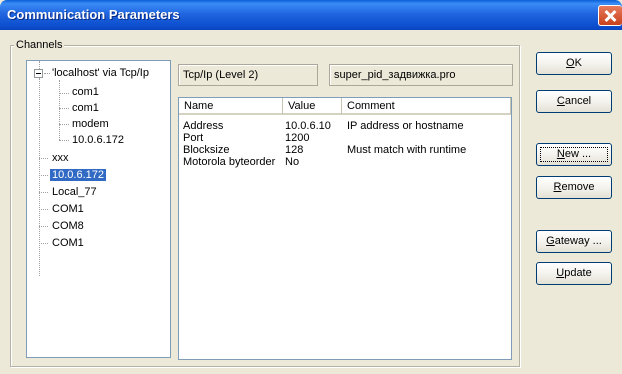  Describe the element at coordinates (574, 63) in the screenshot. I see `ok-button: OK` at that location.